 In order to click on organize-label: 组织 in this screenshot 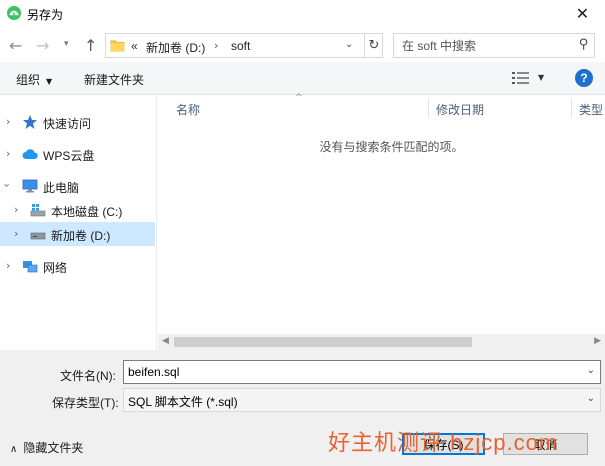, I will do `click(28, 80)`.